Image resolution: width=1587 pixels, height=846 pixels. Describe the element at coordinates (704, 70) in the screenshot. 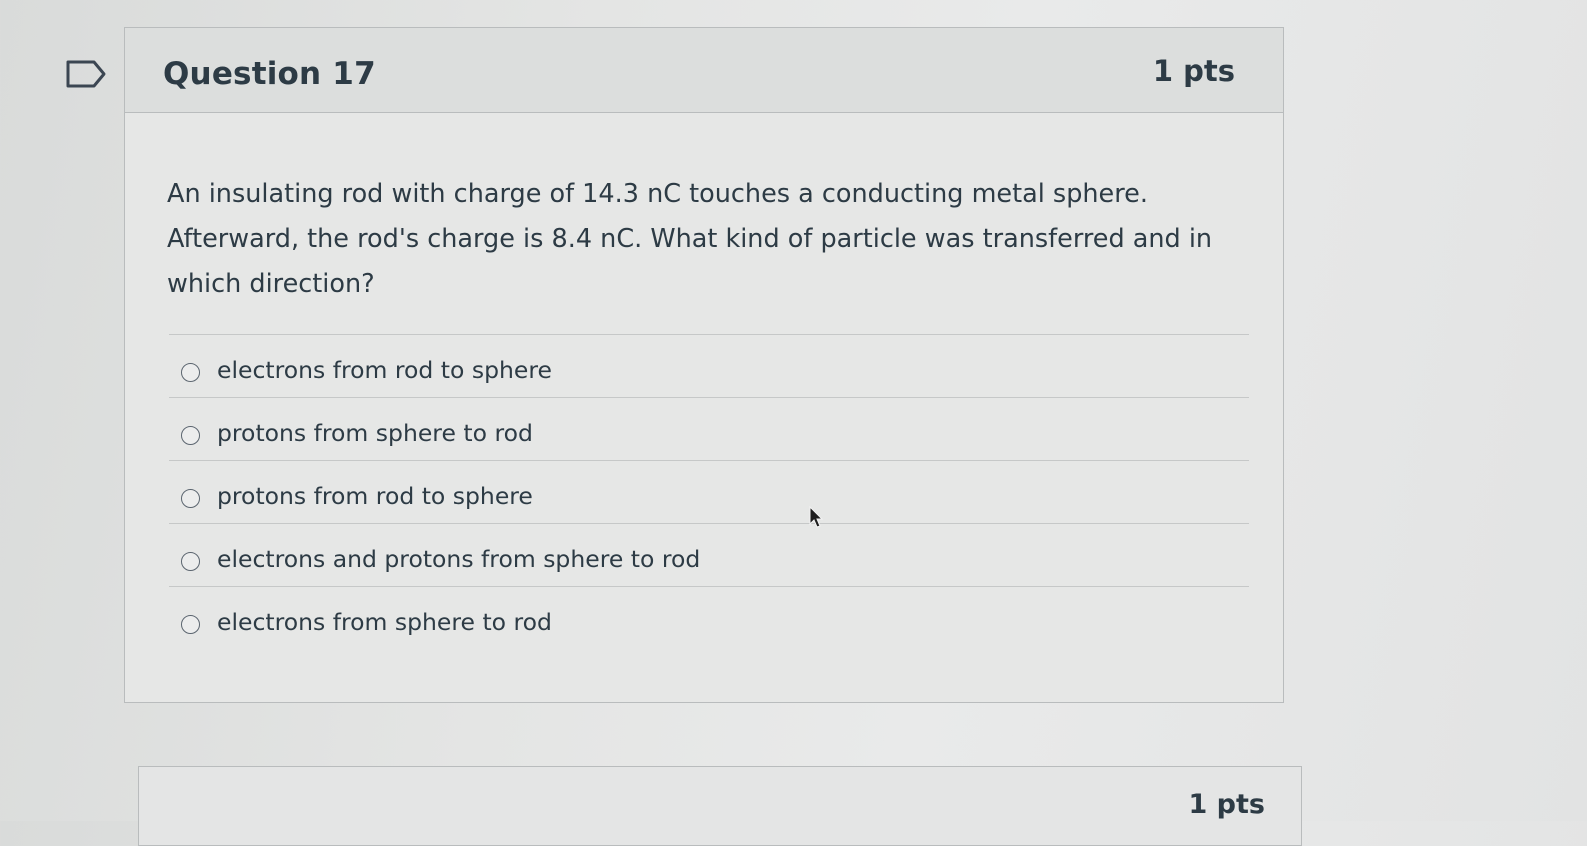

I see `question-header: Question 17 1 pts` at that location.